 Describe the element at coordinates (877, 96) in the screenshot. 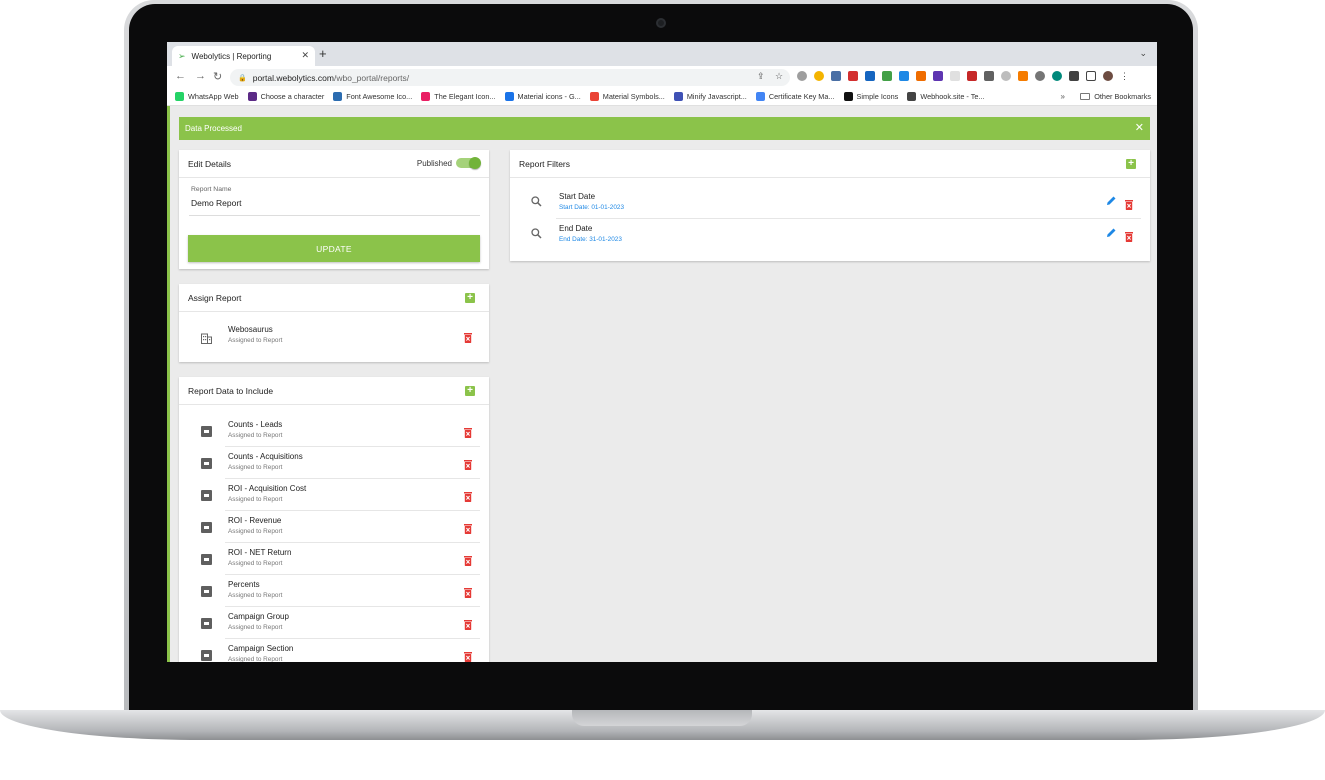

I see `bookmark-label: Simple Icons` at that location.